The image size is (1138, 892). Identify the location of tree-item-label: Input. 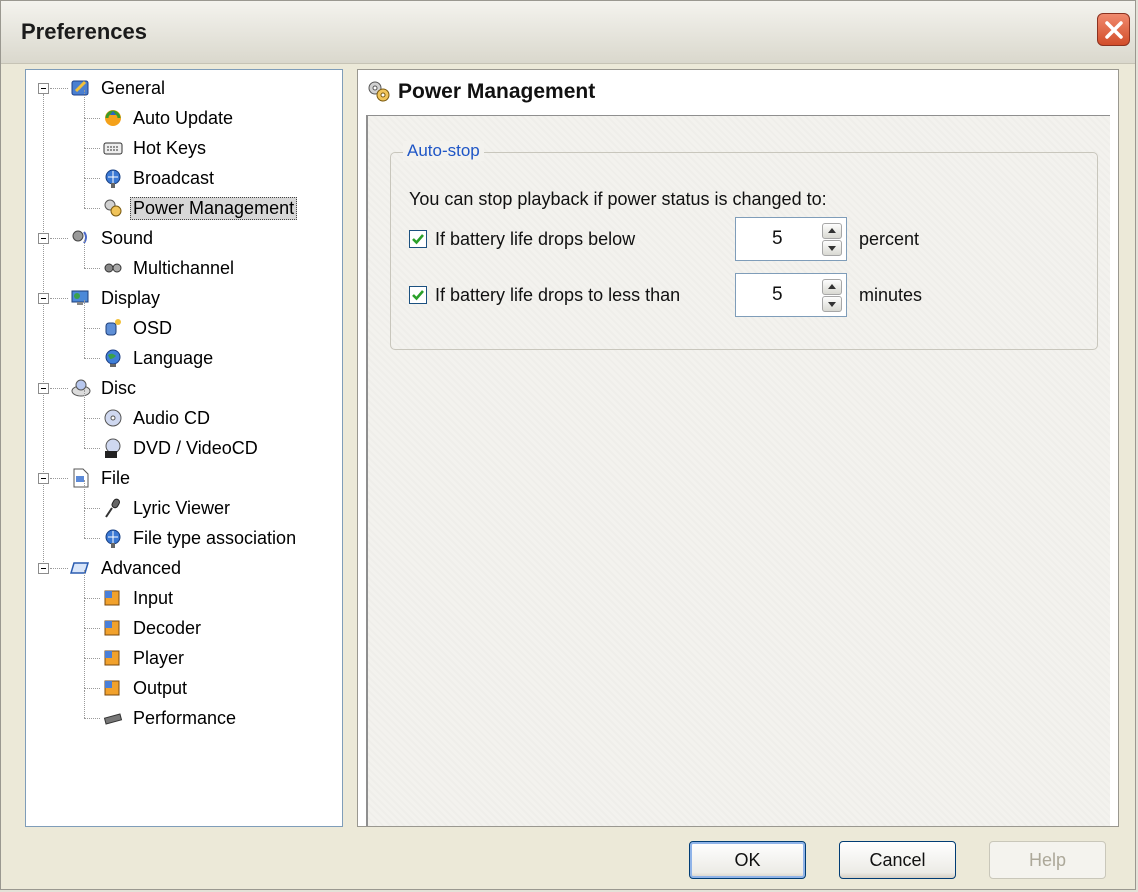
(153, 597).